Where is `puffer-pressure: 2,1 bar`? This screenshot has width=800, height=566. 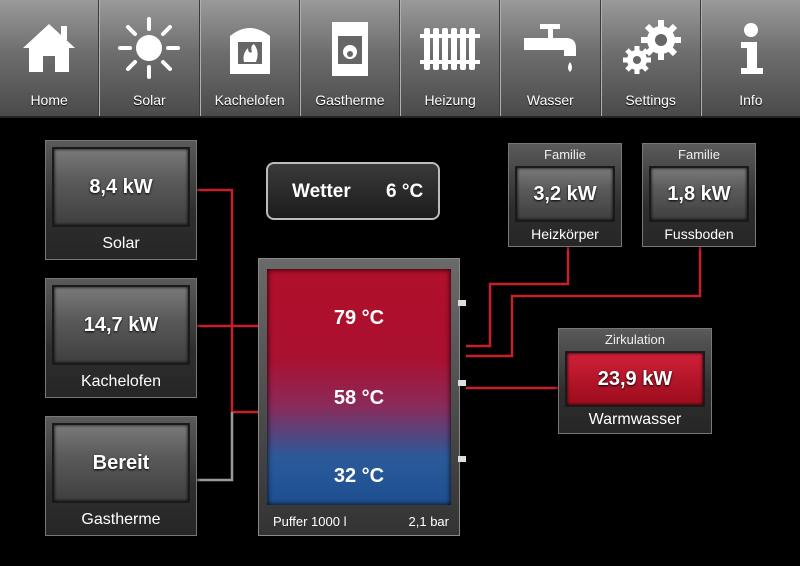 puffer-pressure: 2,1 bar is located at coordinates (428, 521).